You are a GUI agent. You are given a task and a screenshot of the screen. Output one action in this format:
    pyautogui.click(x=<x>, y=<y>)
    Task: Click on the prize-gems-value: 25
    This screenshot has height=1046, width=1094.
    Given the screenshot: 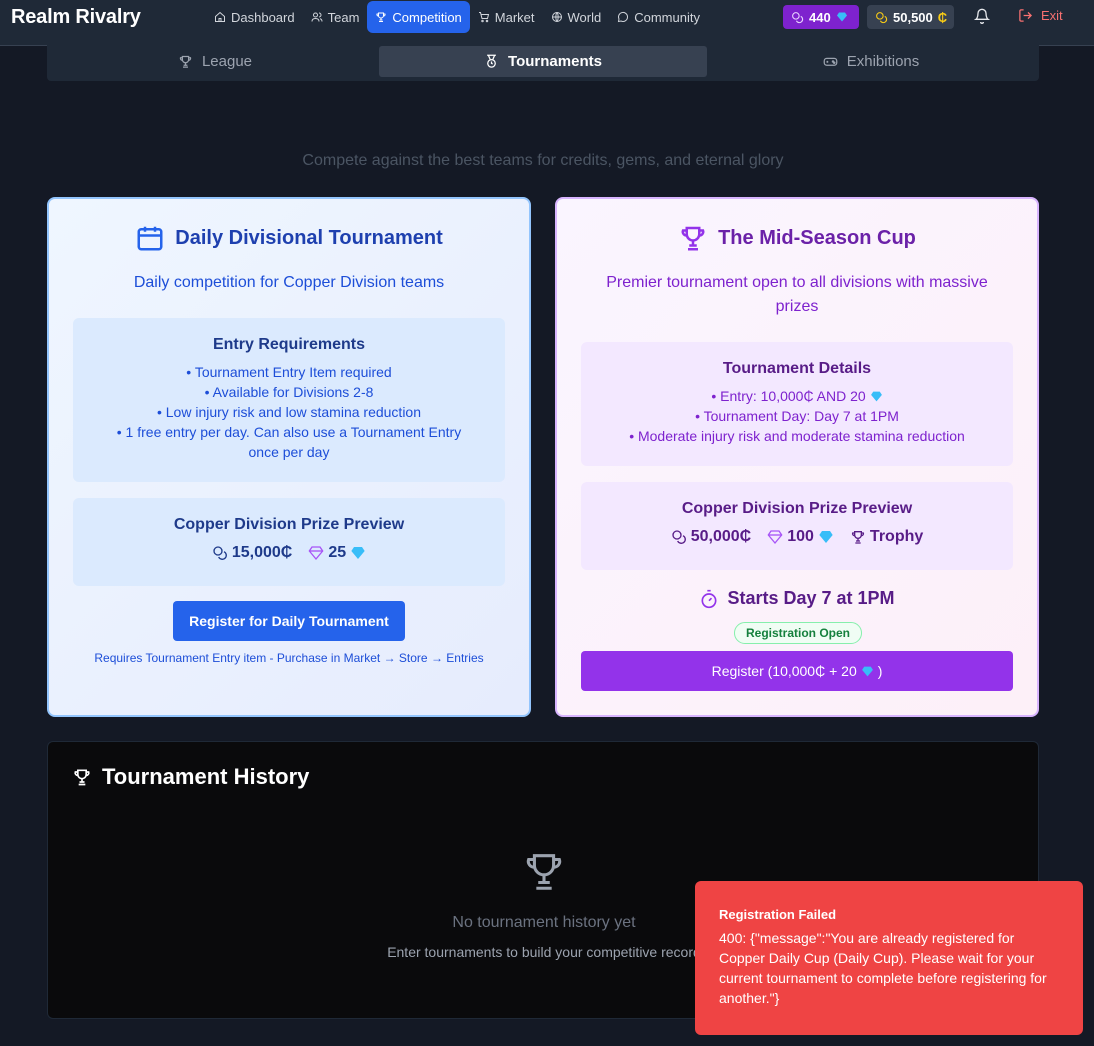 What is the action you would take?
    pyautogui.click(x=337, y=552)
    